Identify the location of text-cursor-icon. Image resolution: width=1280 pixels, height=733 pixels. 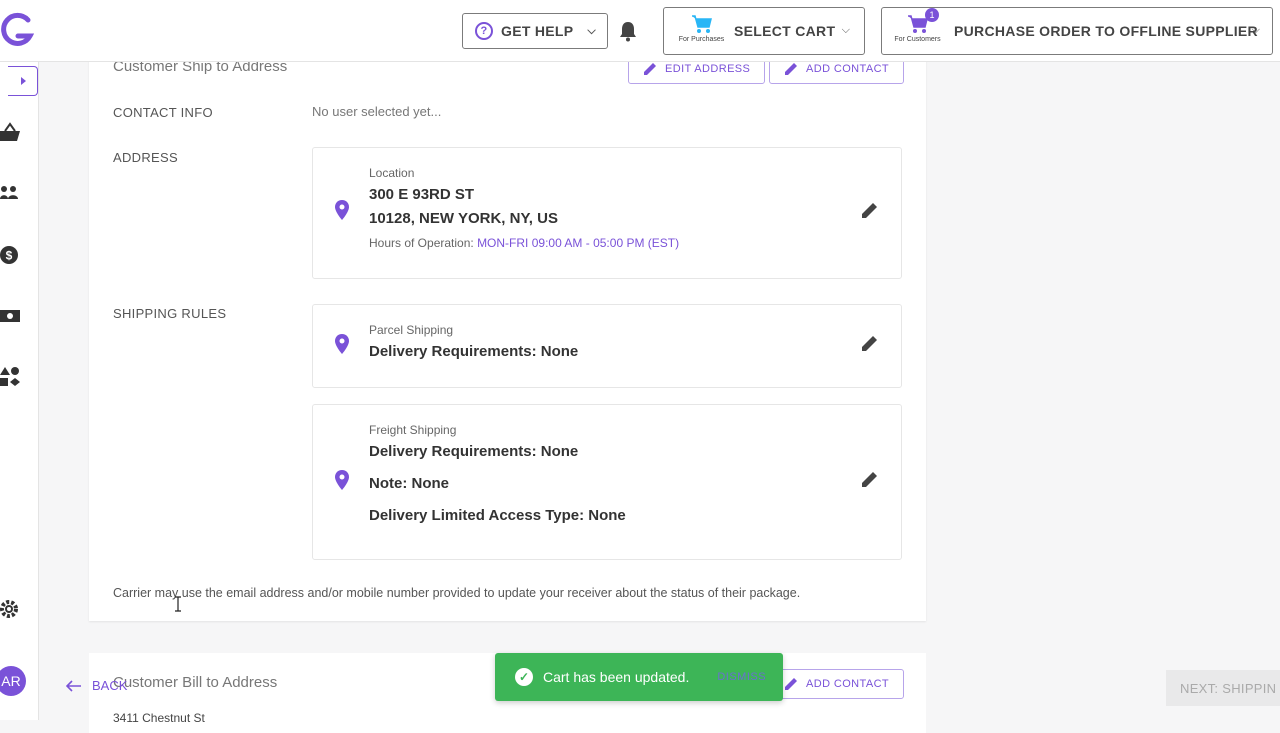
(178, 604).